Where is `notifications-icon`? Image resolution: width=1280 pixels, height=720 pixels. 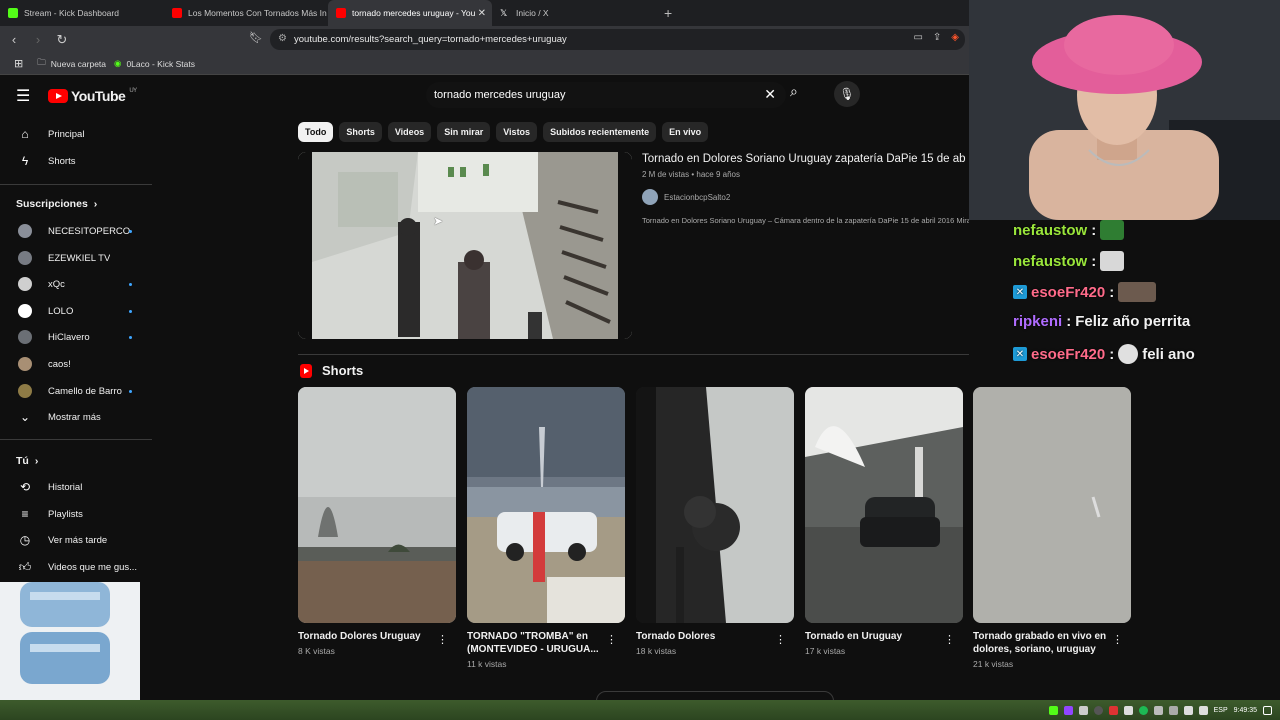 notifications-icon is located at coordinates (1267, 710).